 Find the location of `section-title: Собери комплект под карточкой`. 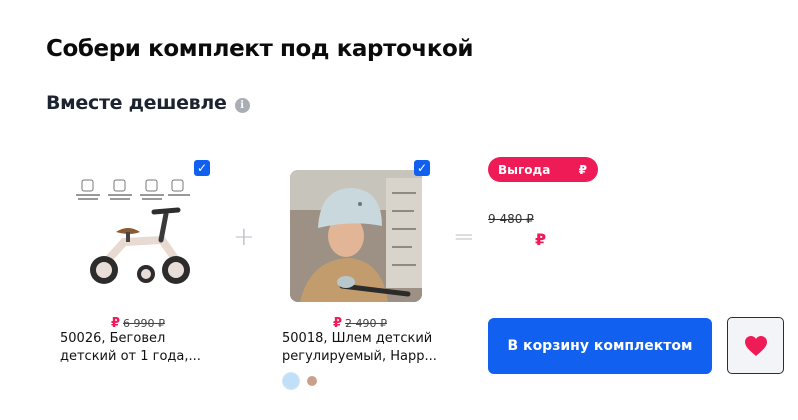

section-title: Собери комплект под карточкой is located at coordinates (260, 49).